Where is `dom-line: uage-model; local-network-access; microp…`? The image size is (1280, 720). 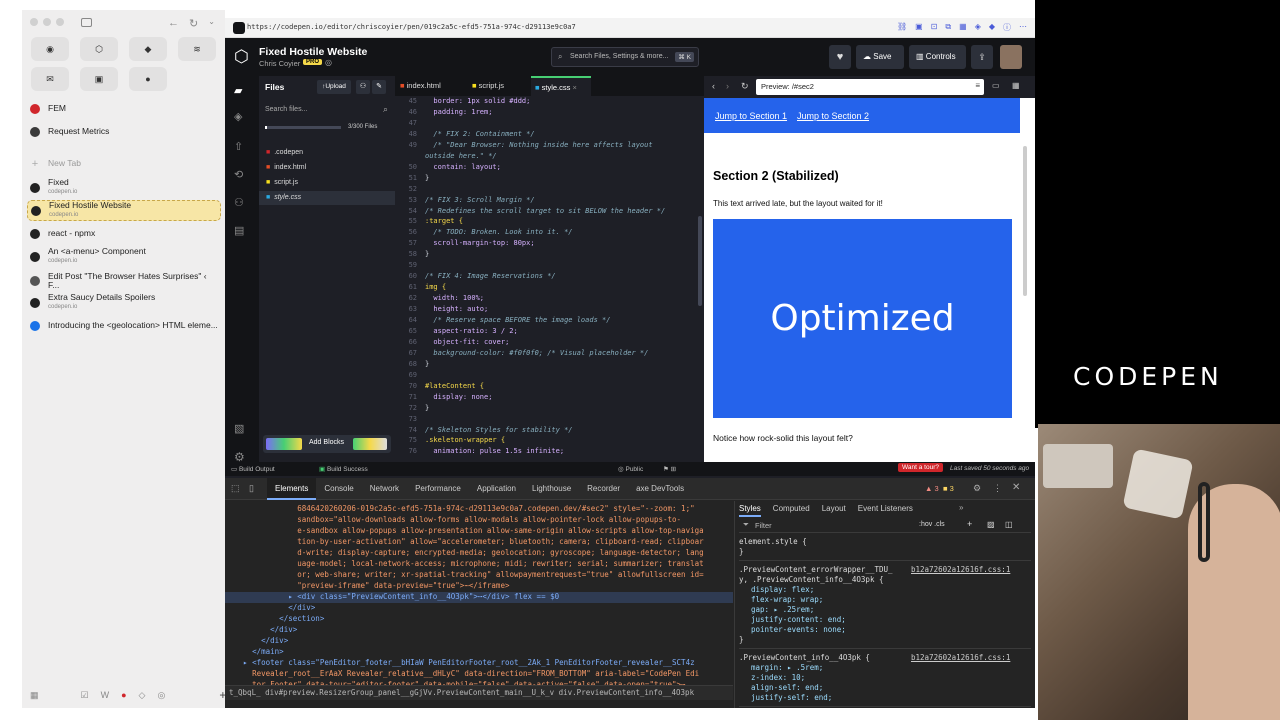
dom-line: uage-model; local-network-access; microp… is located at coordinates (464, 564).